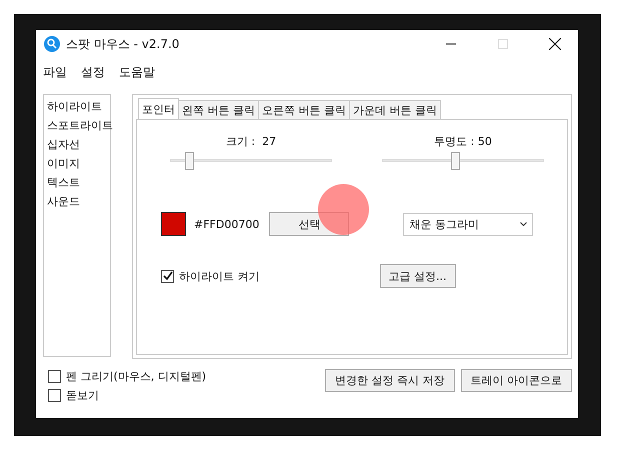 This screenshot has width=617, height=451. What do you see at coordinates (463, 161) in the screenshot?
I see `opacity-slider` at bounding box center [463, 161].